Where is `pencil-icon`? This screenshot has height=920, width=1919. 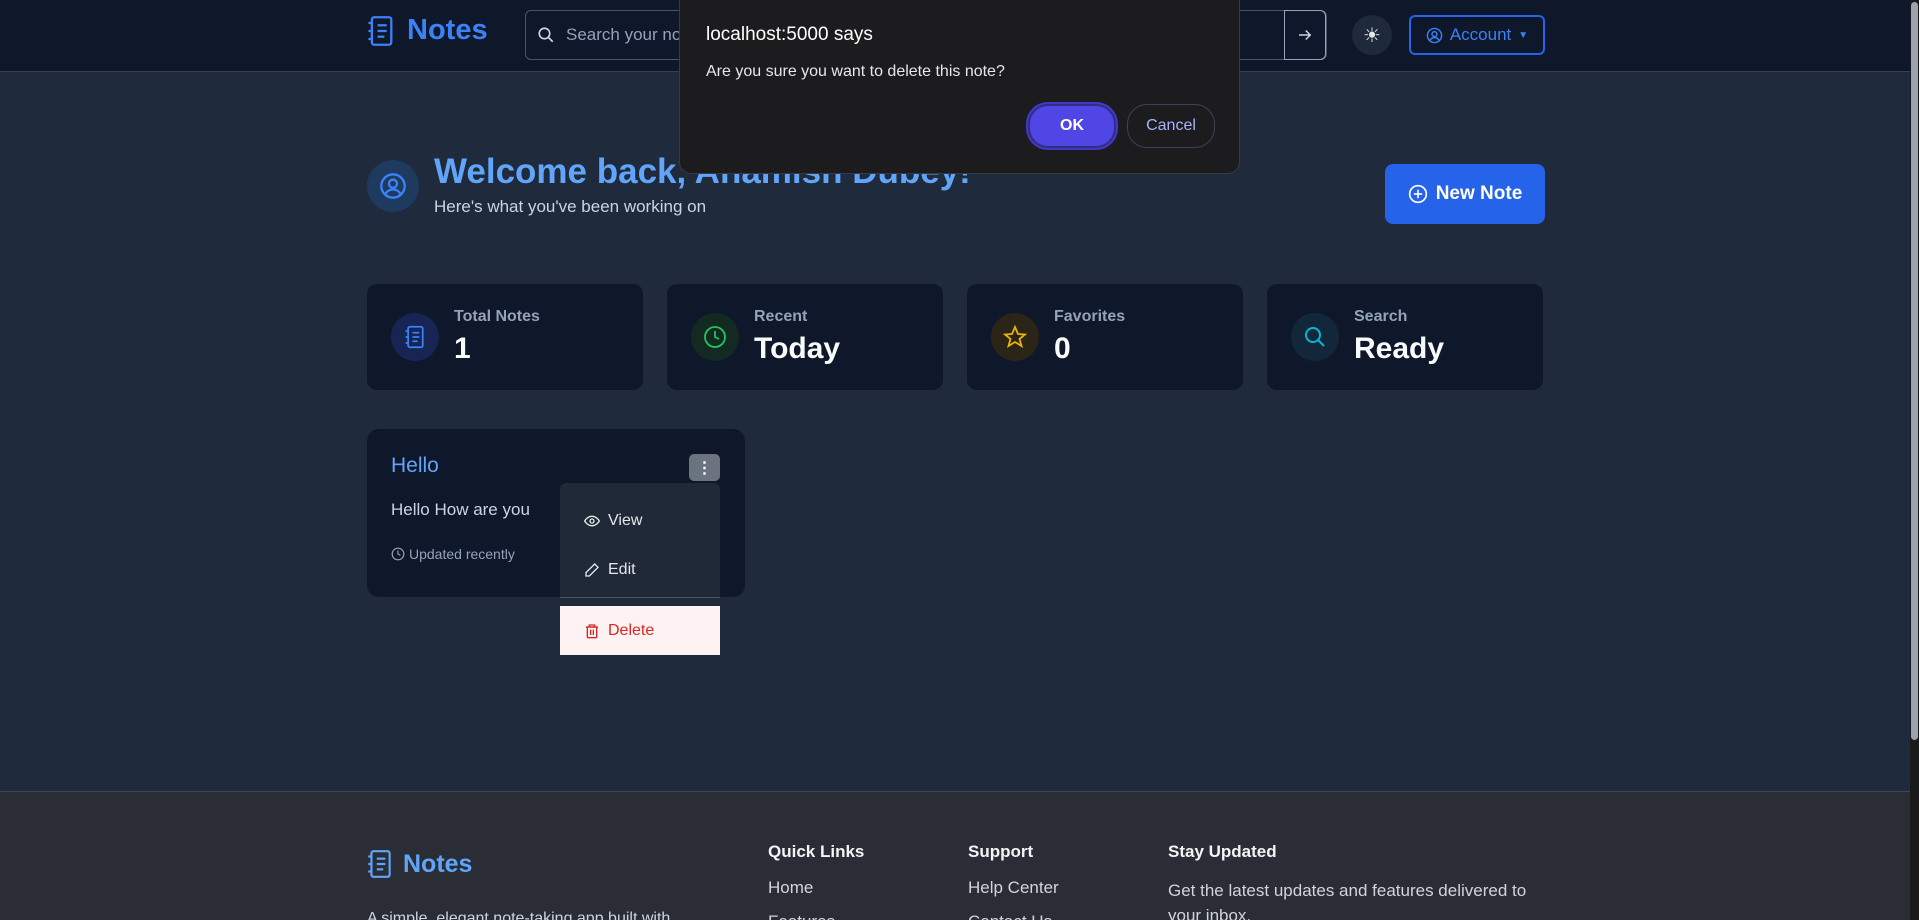
pencil-icon is located at coordinates (592, 570).